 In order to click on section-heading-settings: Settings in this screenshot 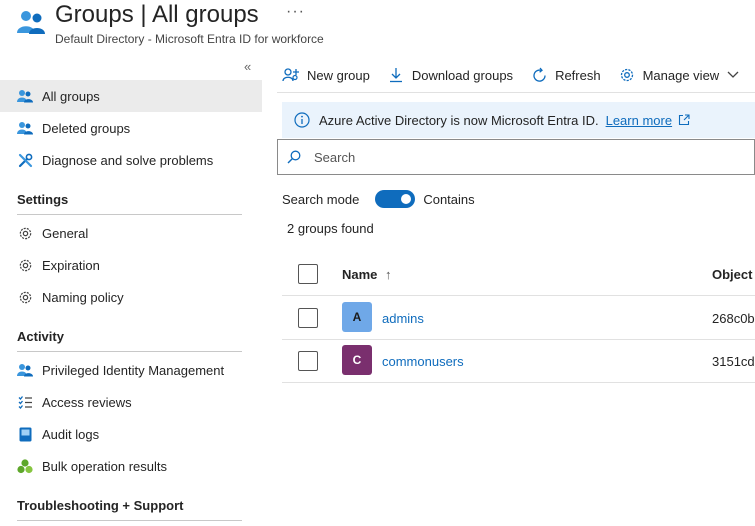, I will do `click(43, 199)`.